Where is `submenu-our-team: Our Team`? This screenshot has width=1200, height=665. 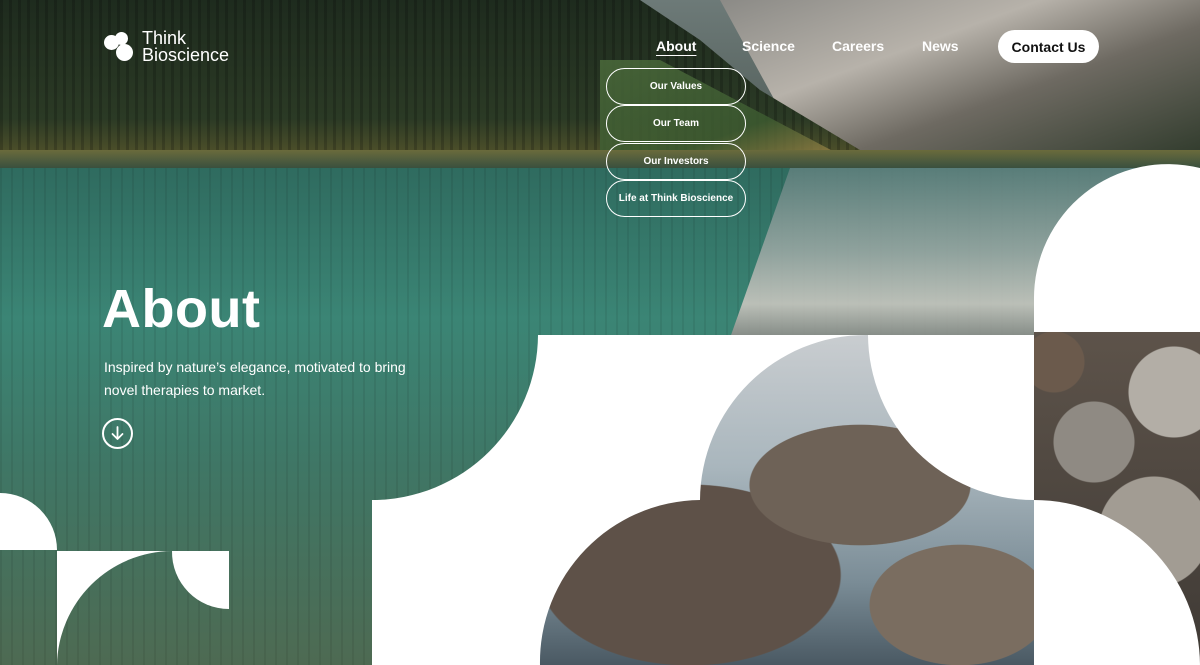
submenu-our-team: Our Team is located at coordinates (676, 123).